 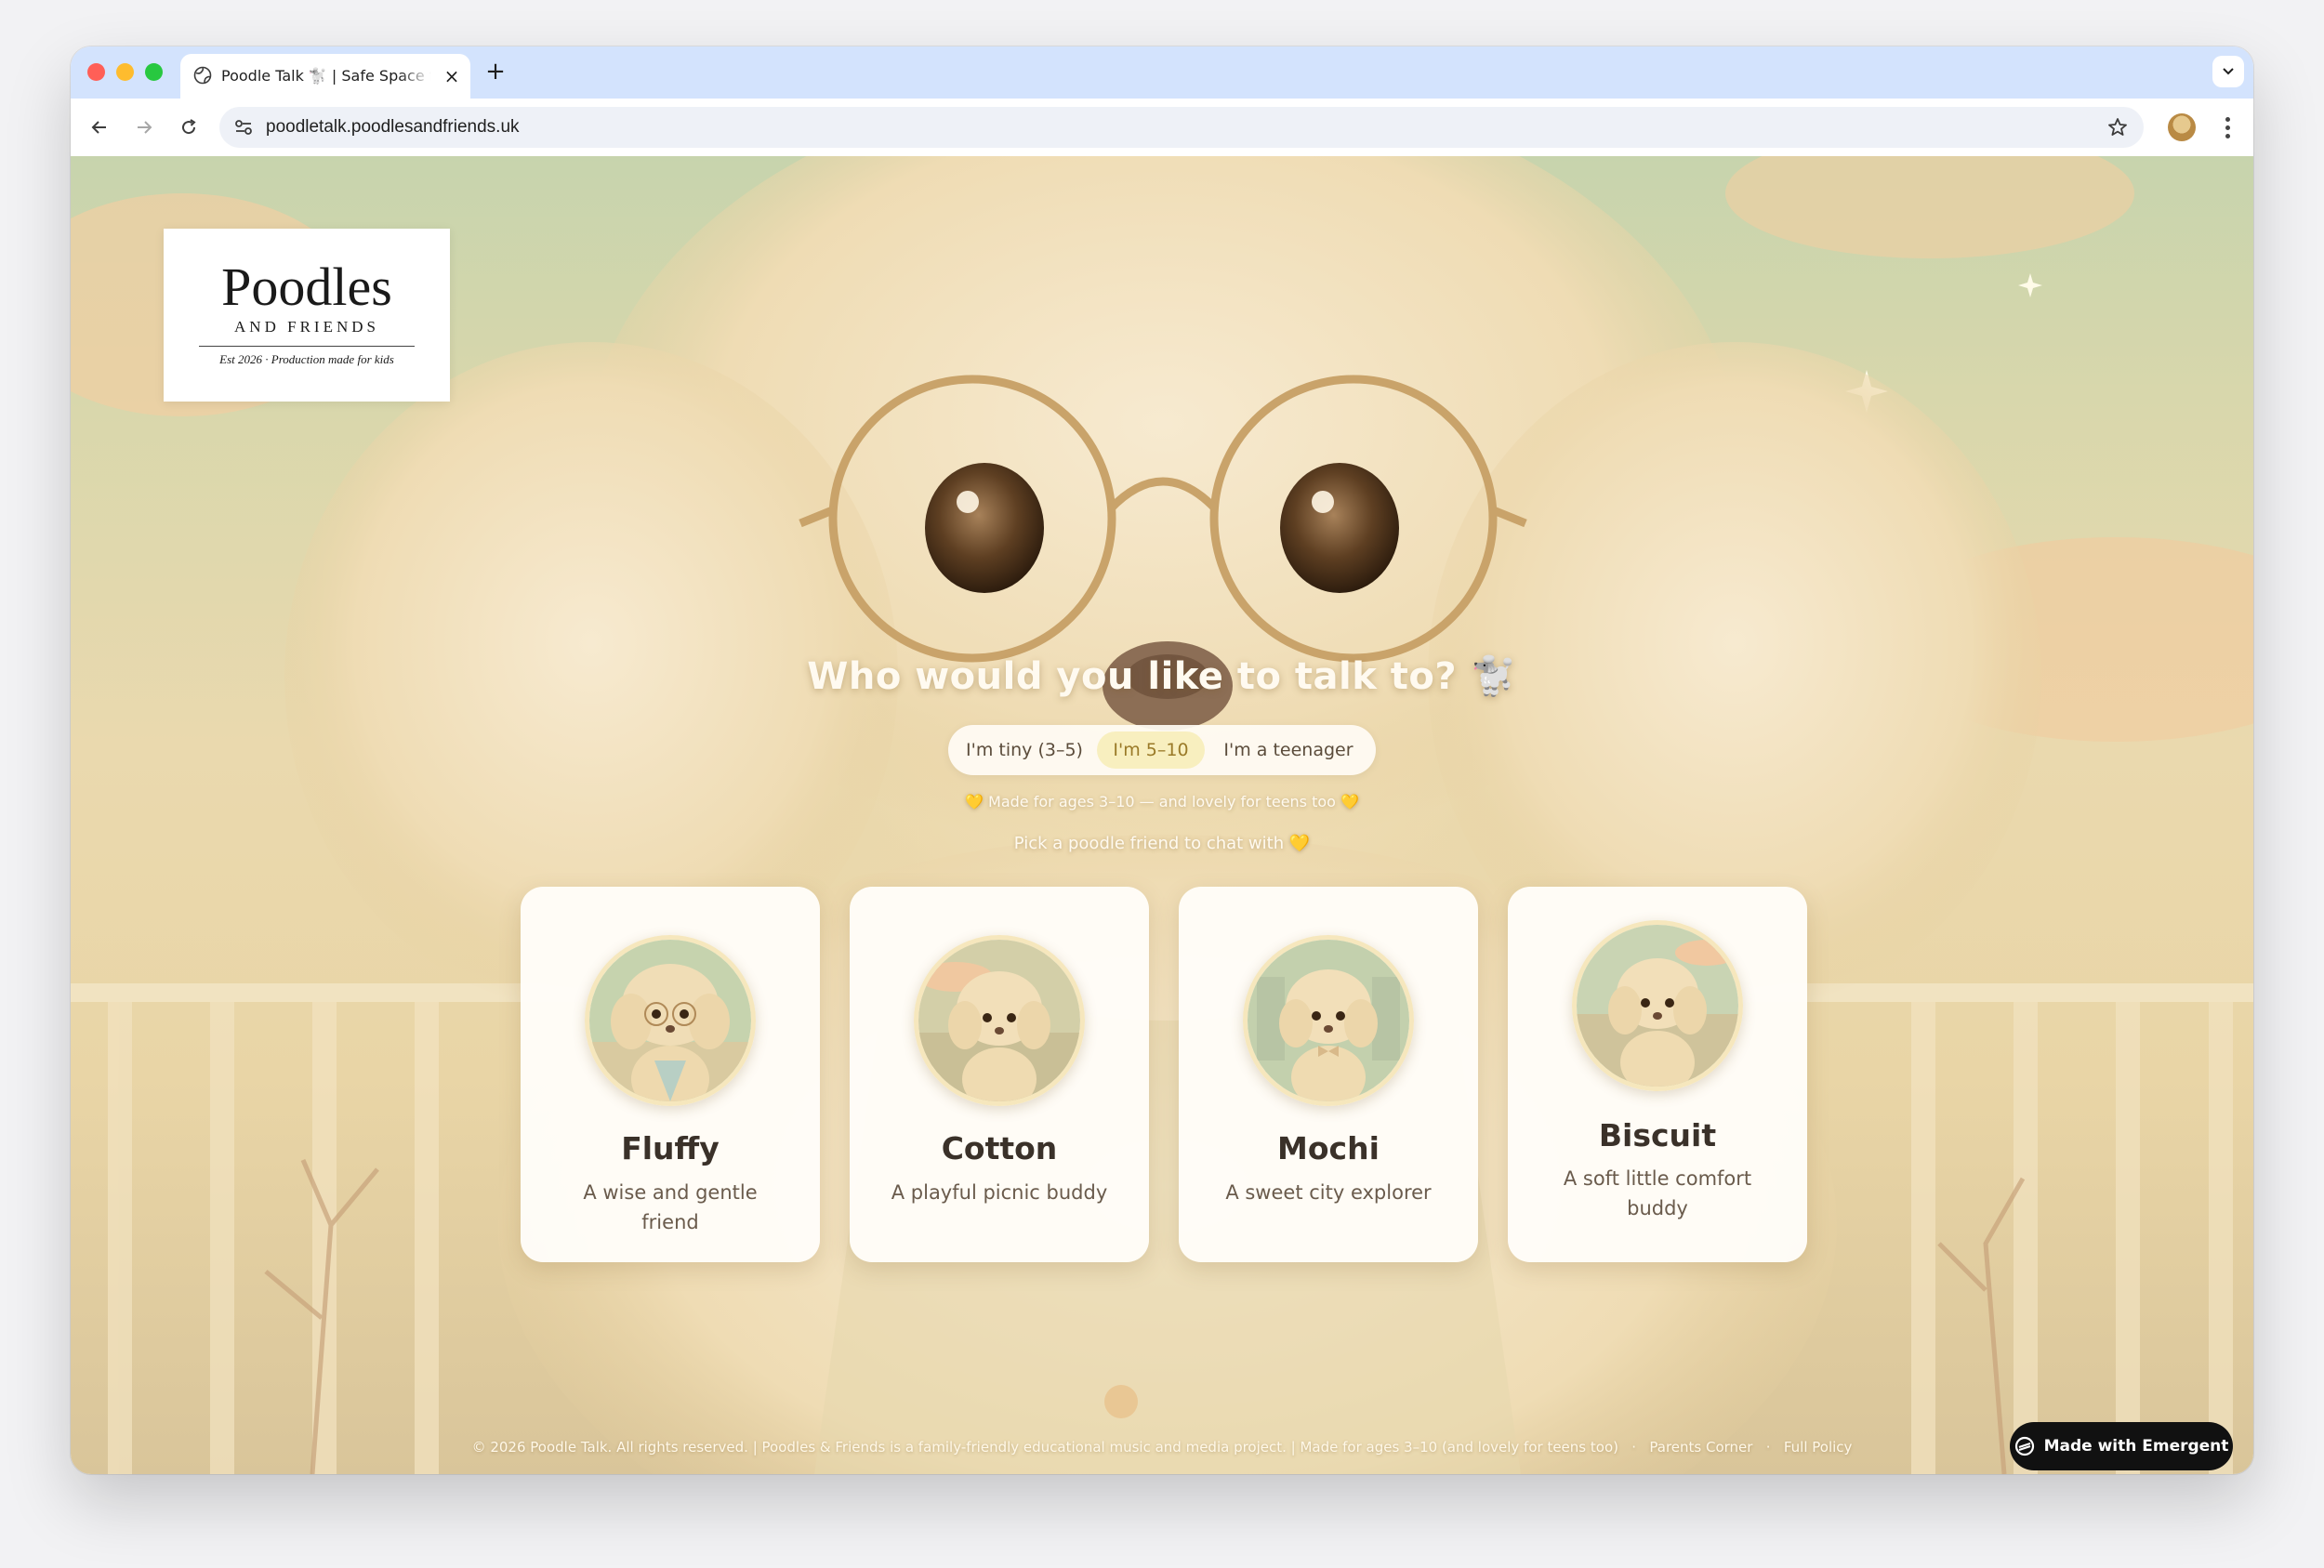 What do you see at coordinates (154, 72) in the screenshot?
I see `maximize-window-button` at bounding box center [154, 72].